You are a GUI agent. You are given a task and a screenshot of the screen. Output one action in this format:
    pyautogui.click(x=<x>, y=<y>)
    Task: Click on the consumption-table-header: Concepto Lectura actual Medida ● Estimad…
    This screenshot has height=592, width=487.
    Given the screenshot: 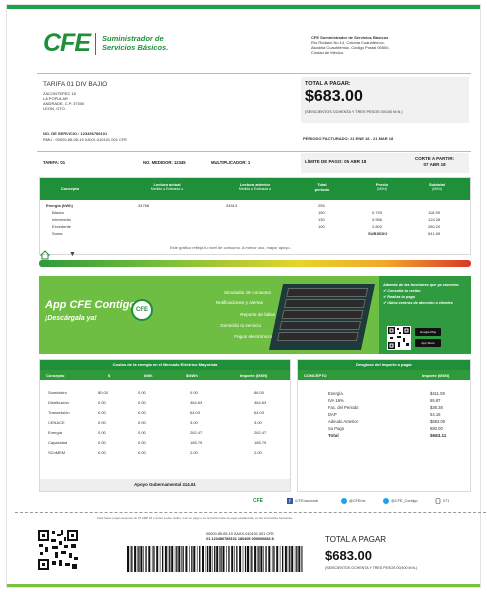 What is the action you would take?
    pyautogui.click(x=255, y=189)
    